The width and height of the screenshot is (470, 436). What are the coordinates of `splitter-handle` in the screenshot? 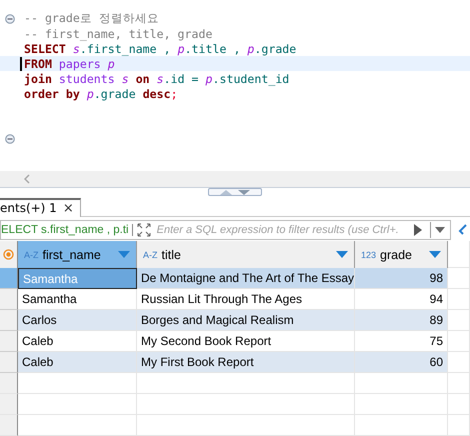 It's located at (235, 192).